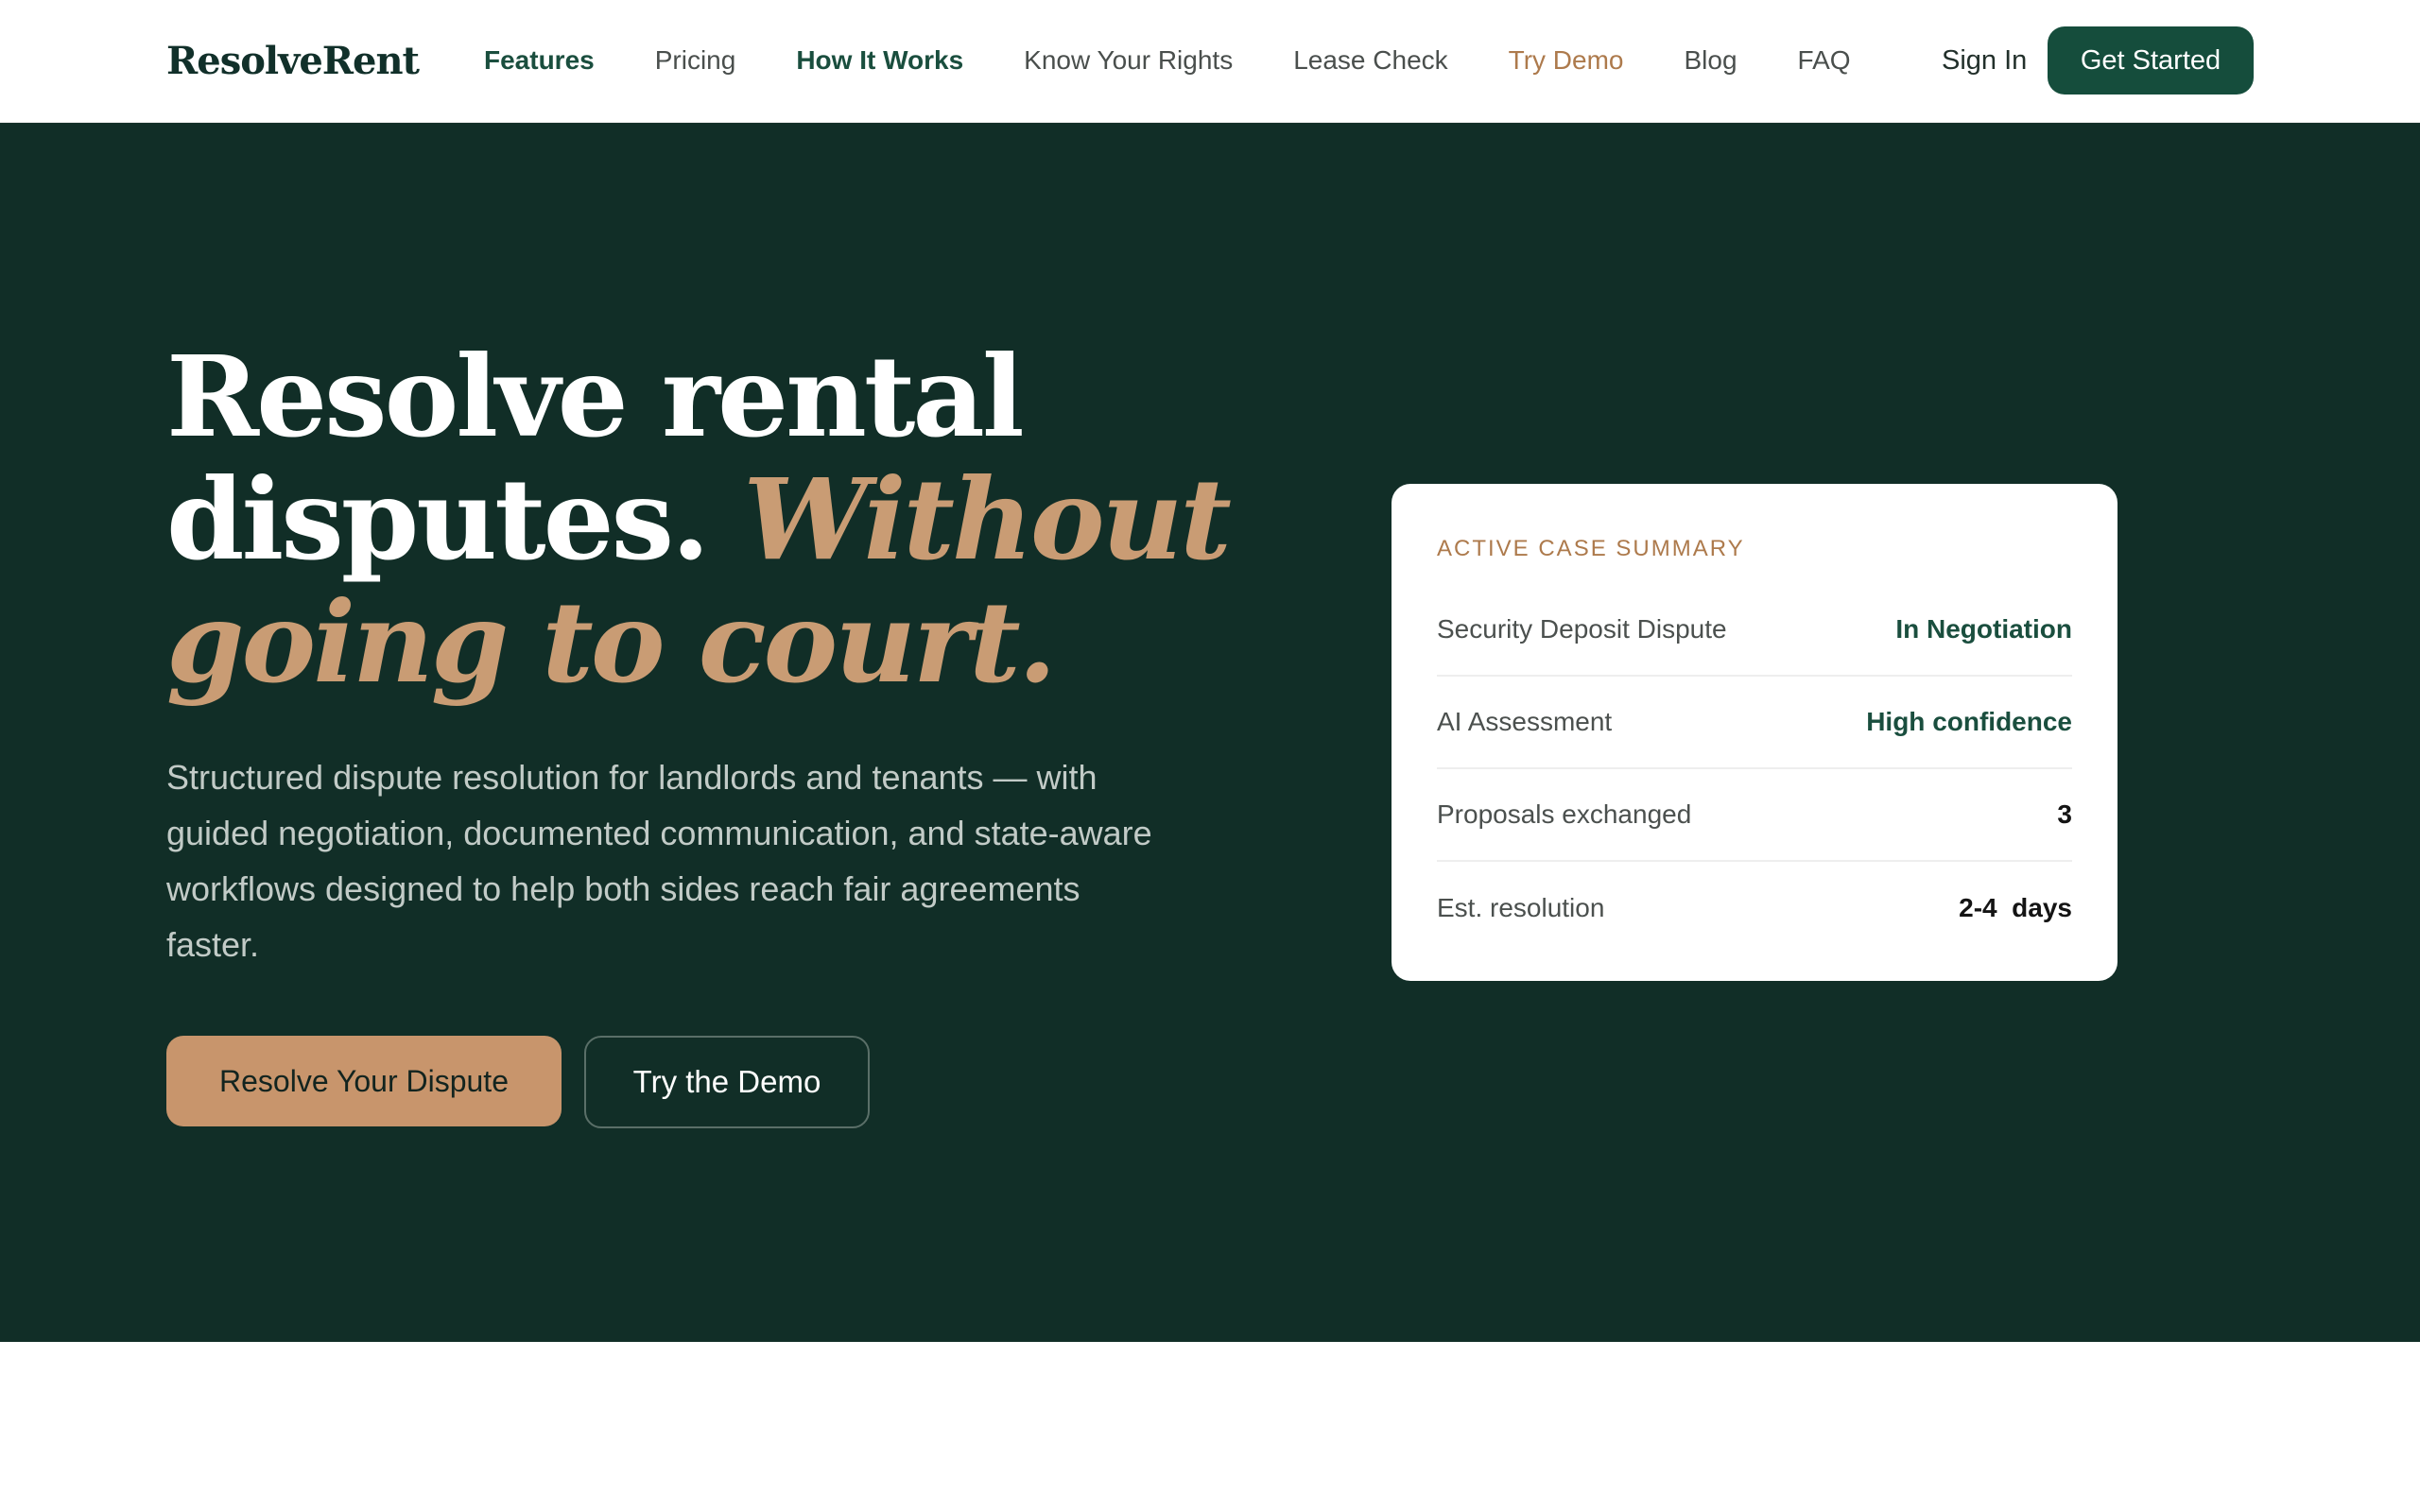 The height and width of the screenshot is (1512, 2420). Describe the element at coordinates (1754, 908) in the screenshot. I see `case-row-est-resolution: Est. resolution 2-4 days` at that location.